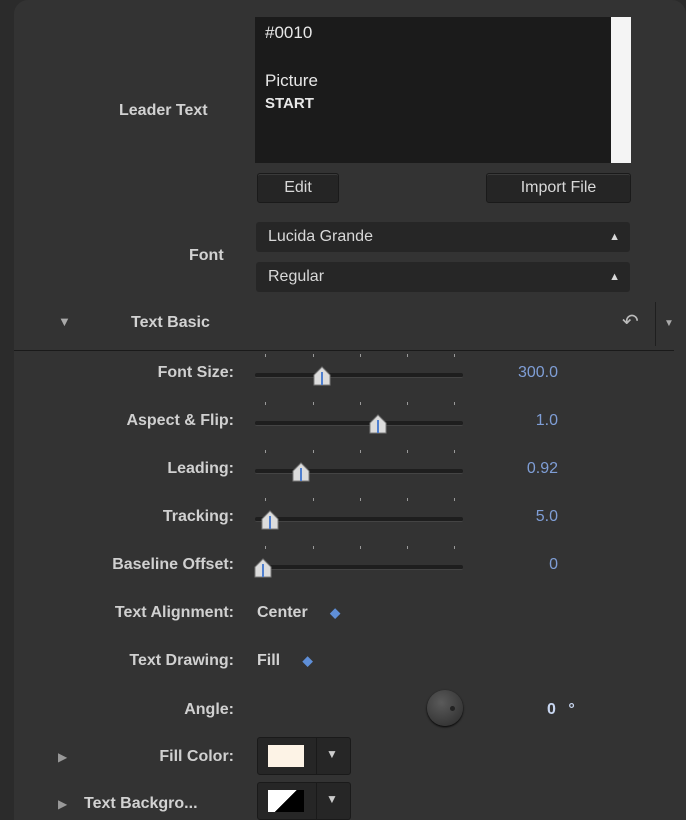 The height and width of the screenshot is (820, 686). Describe the element at coordinates (163, 110) in the screenshot. I see `leader-text-label: Leader Text` at that location.